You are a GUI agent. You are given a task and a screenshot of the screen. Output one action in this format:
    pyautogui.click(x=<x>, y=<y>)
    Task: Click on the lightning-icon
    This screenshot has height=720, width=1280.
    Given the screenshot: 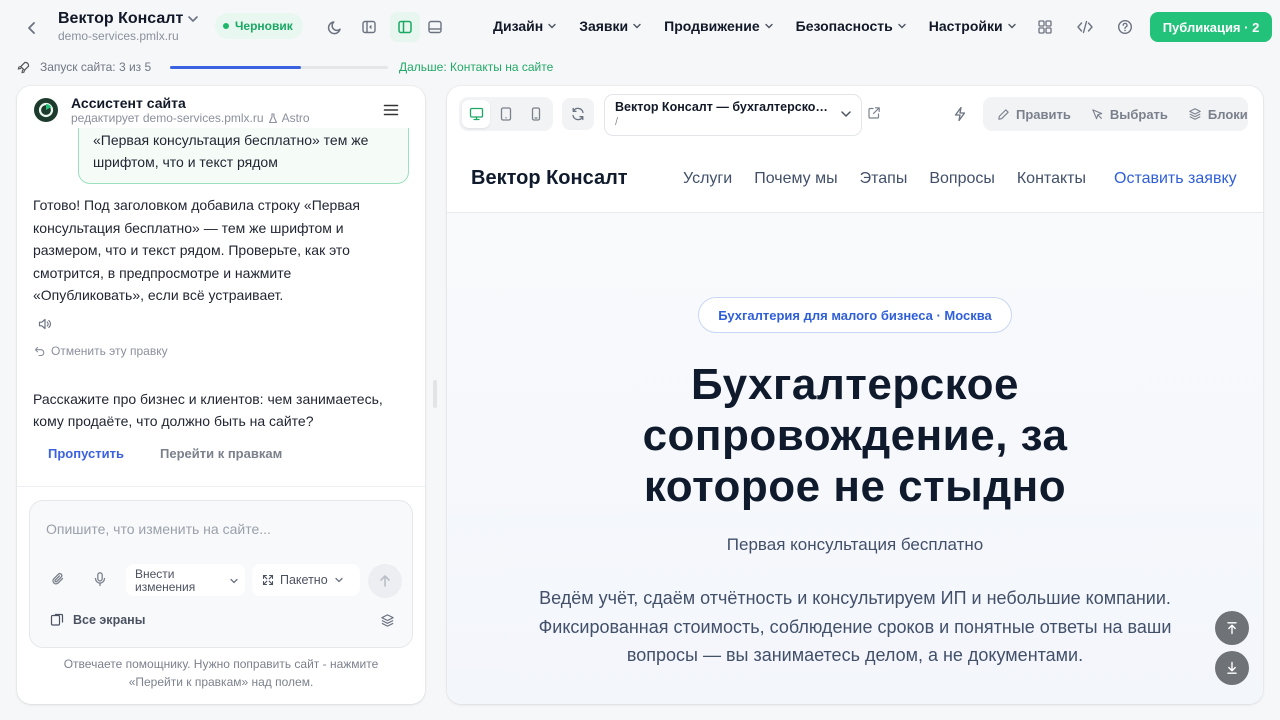 What is the action you would take?
    pyautogui.click(x=960, y=114)
    